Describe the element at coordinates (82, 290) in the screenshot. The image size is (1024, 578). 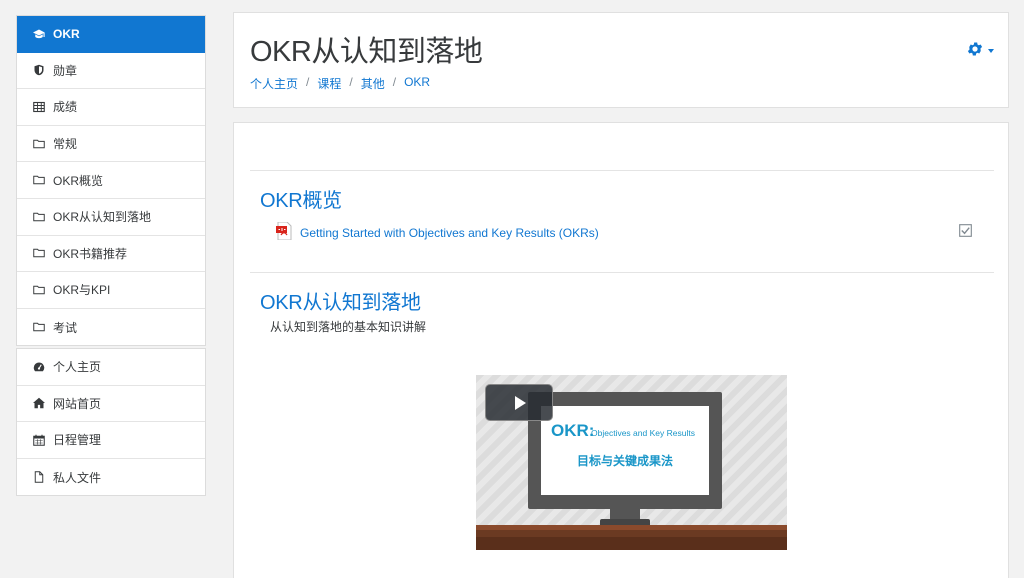
I see `nav-item-label: OKR与KPI` at that location.